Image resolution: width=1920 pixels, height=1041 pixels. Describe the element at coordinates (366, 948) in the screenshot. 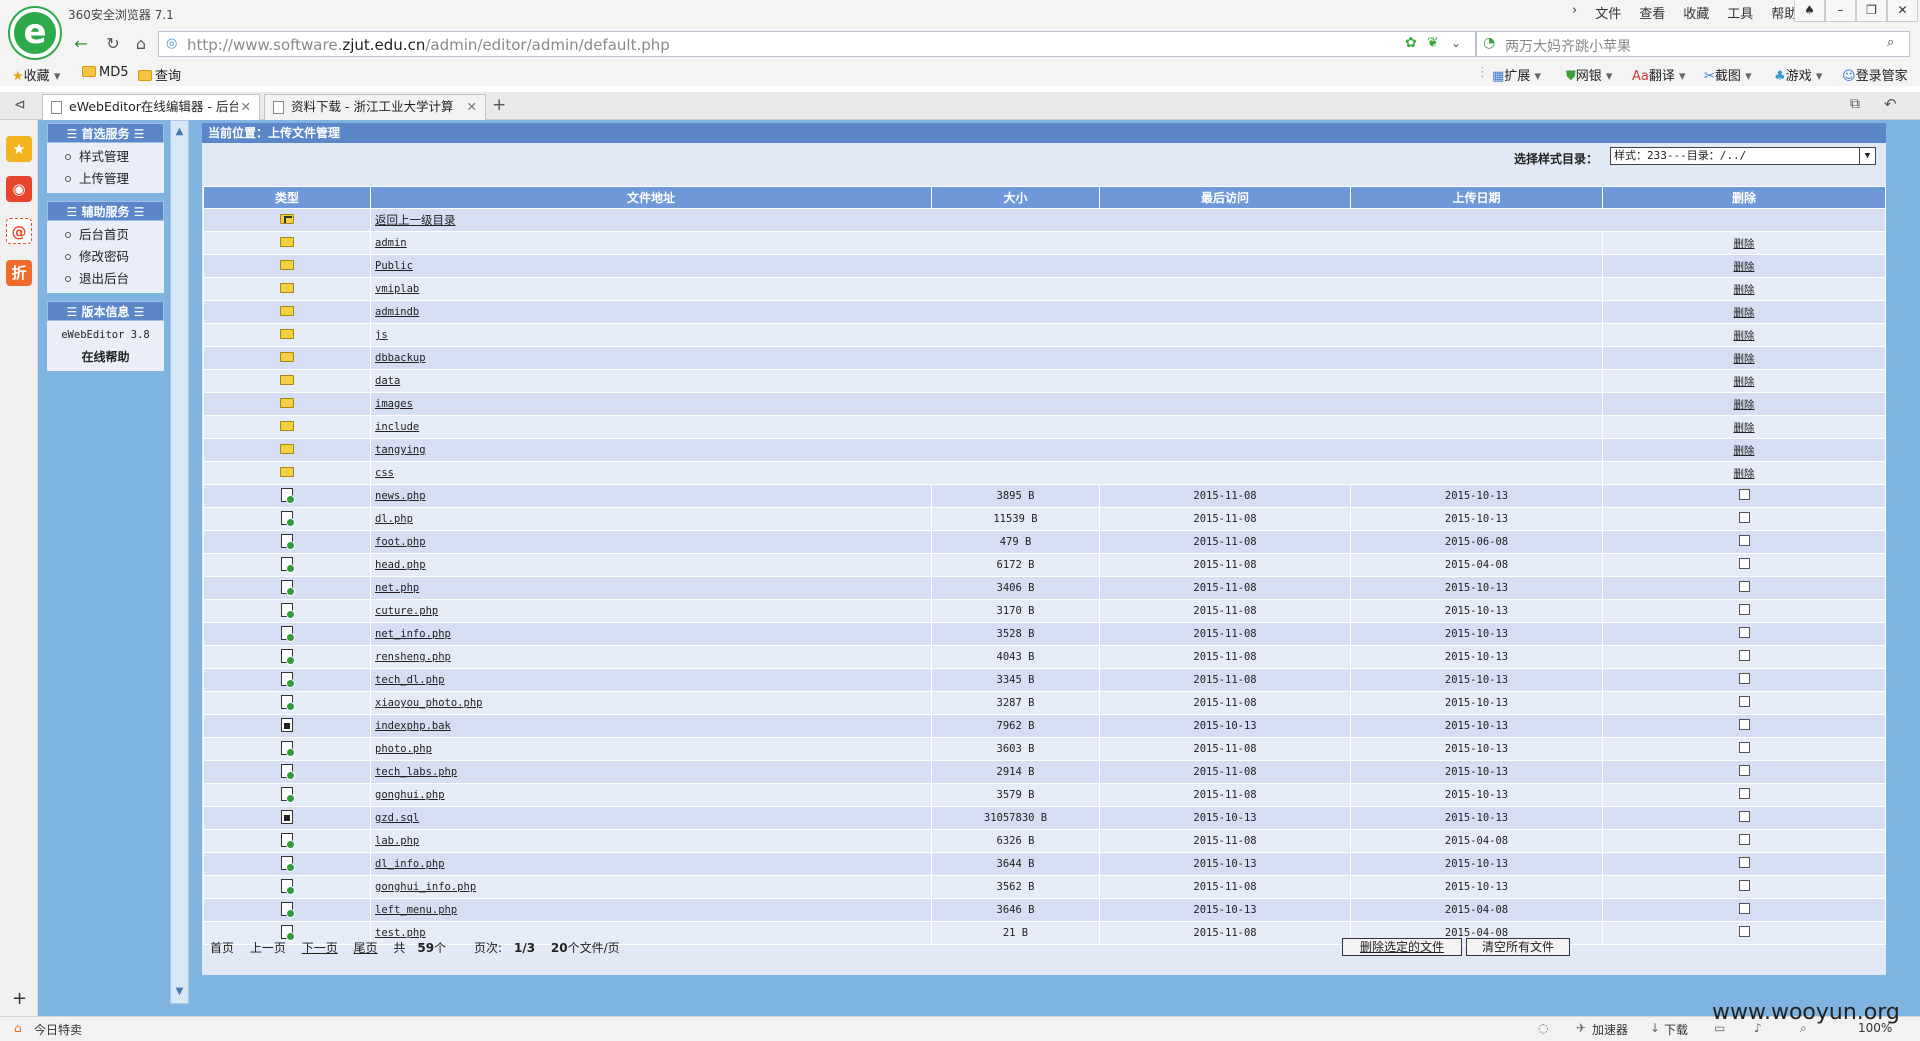

I see `pager-last: 尾页` at that location.